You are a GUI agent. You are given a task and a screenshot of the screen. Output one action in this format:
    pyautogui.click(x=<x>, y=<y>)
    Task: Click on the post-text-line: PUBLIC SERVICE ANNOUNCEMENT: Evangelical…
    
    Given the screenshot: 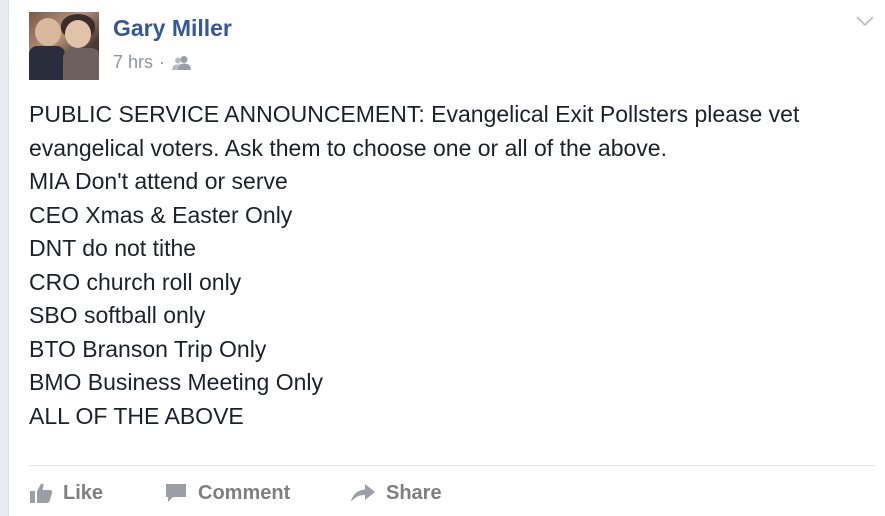 What is the action you would take?
    pyautogui.click(x=414, y=114)
    